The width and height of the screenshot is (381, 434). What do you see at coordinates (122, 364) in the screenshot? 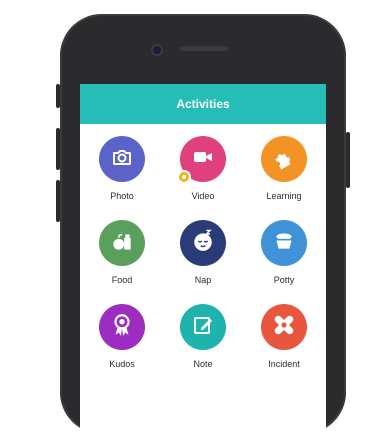
I see `activity-label: Kudos` at bounding box center [122, 364].